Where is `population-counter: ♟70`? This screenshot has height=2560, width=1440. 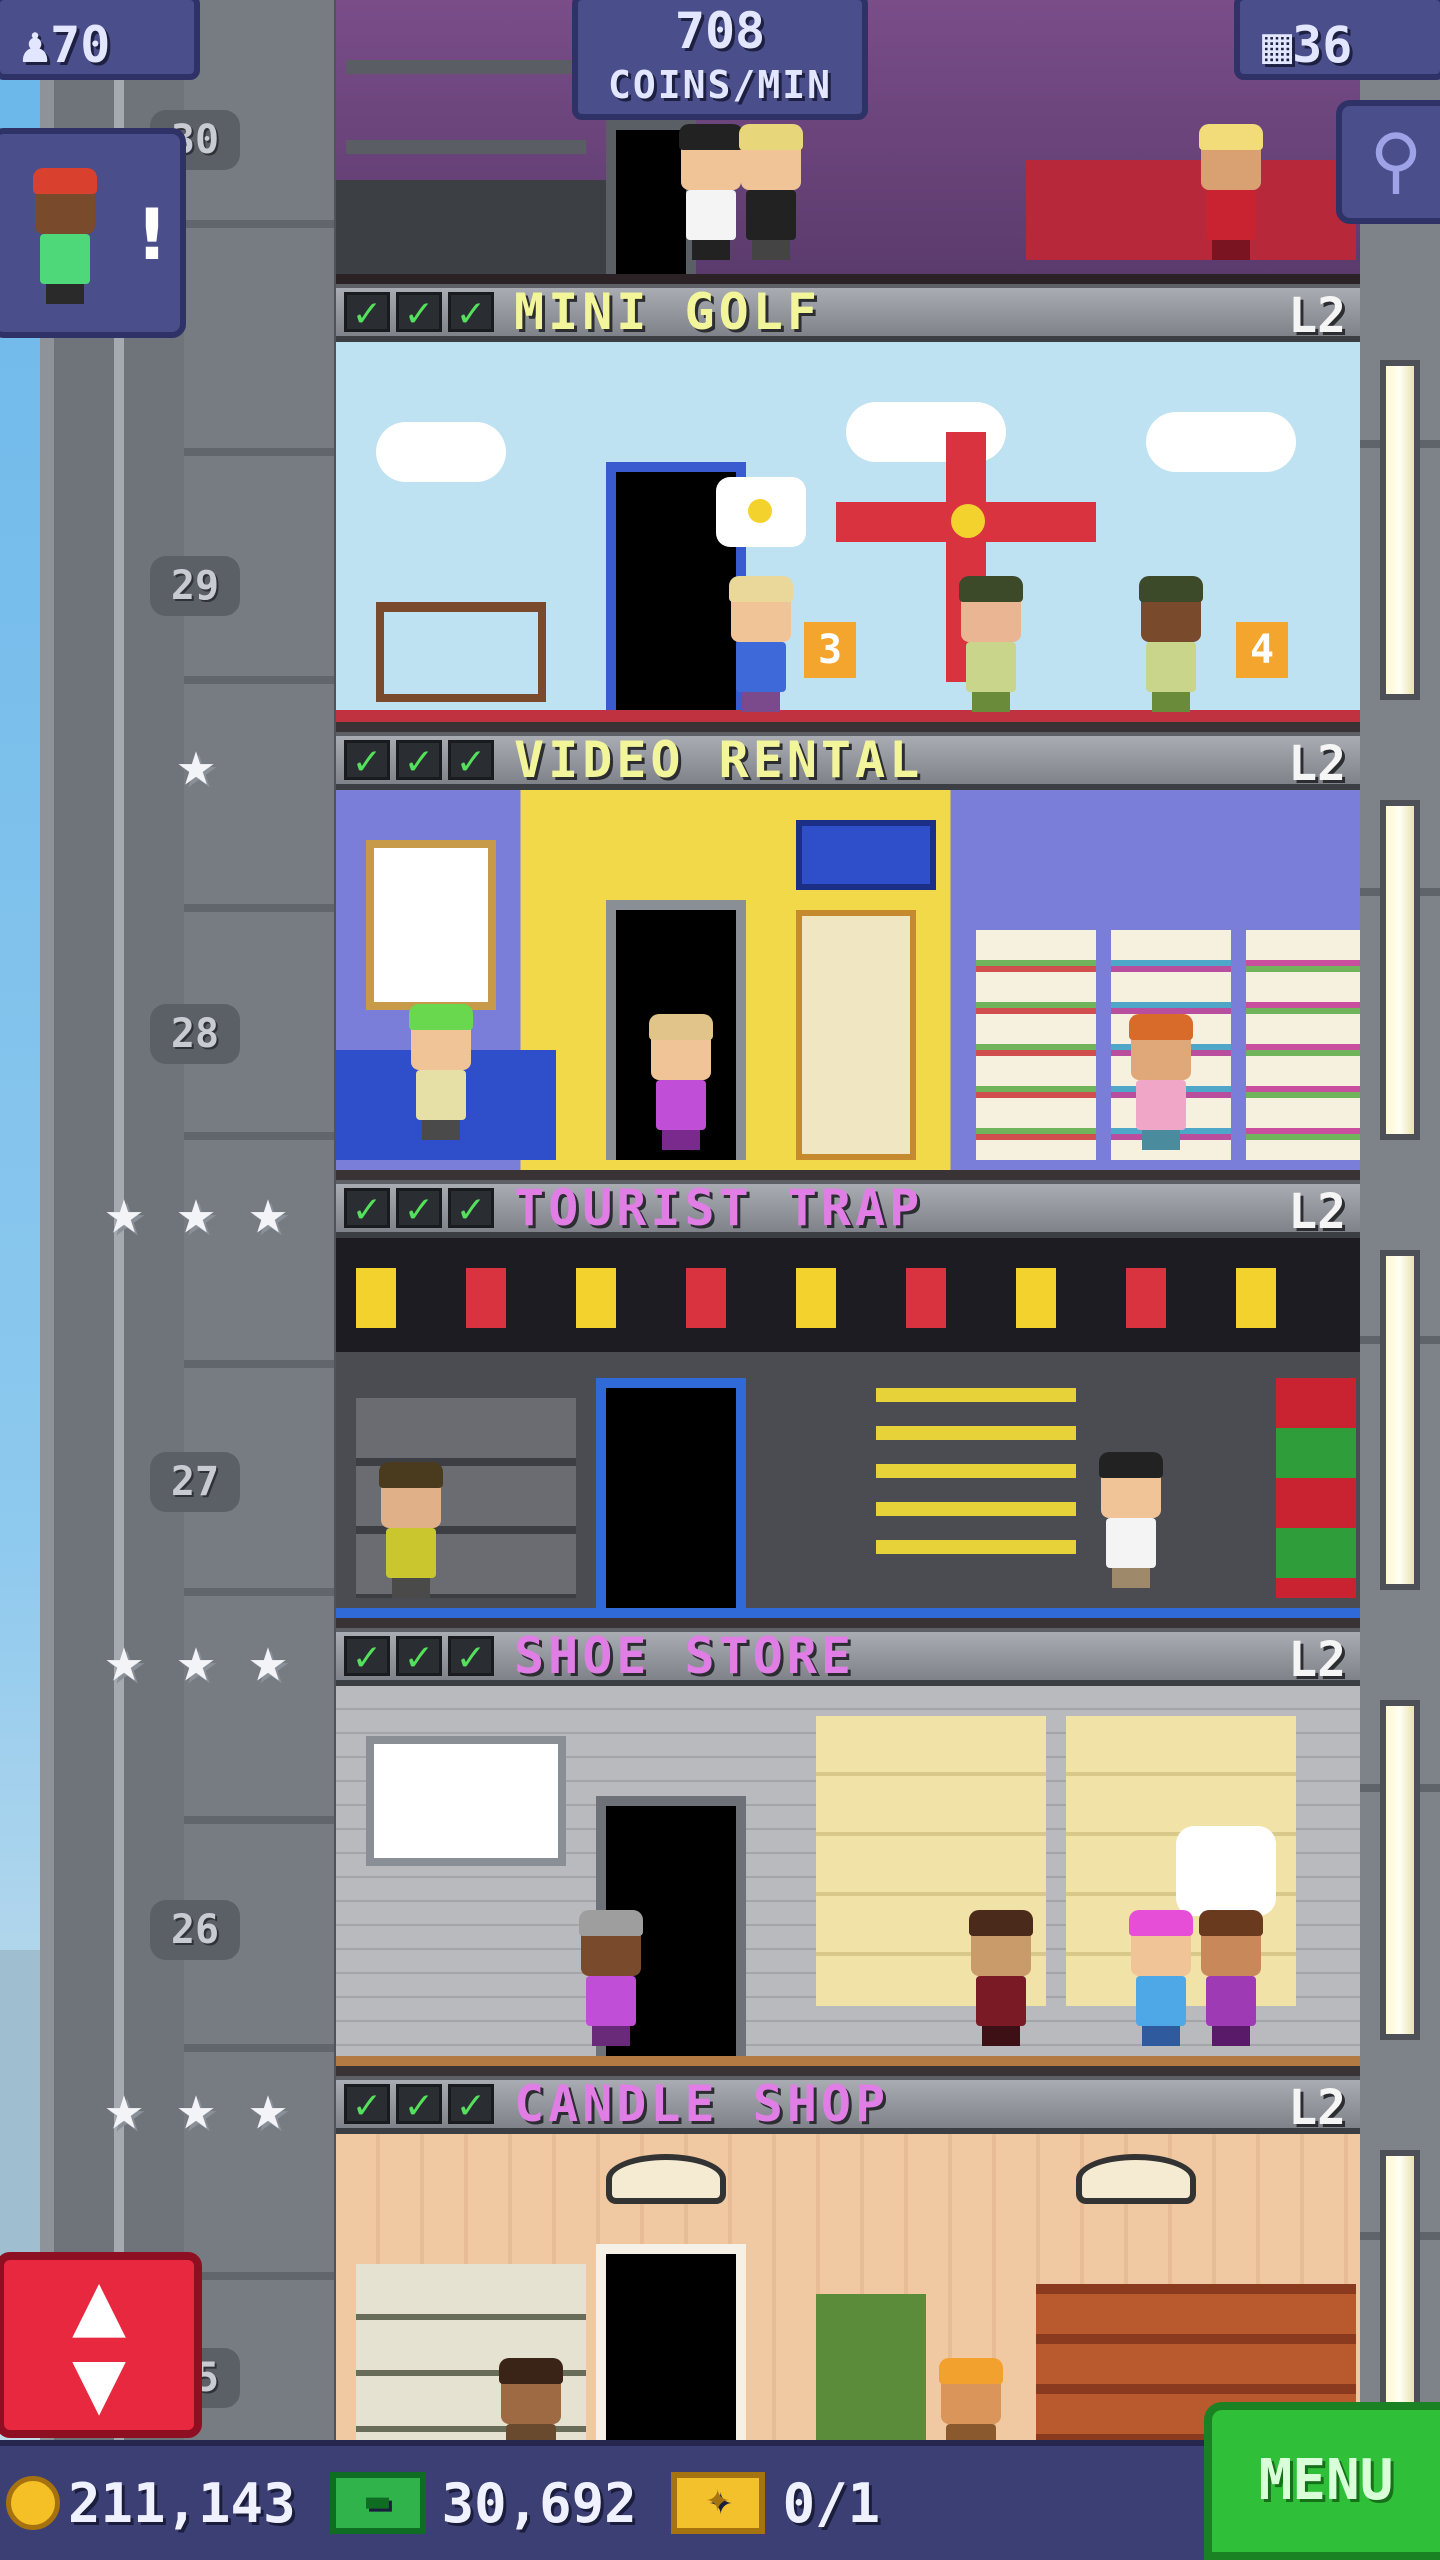
population-counter: ♟70 is located at coordinates (100, 40).